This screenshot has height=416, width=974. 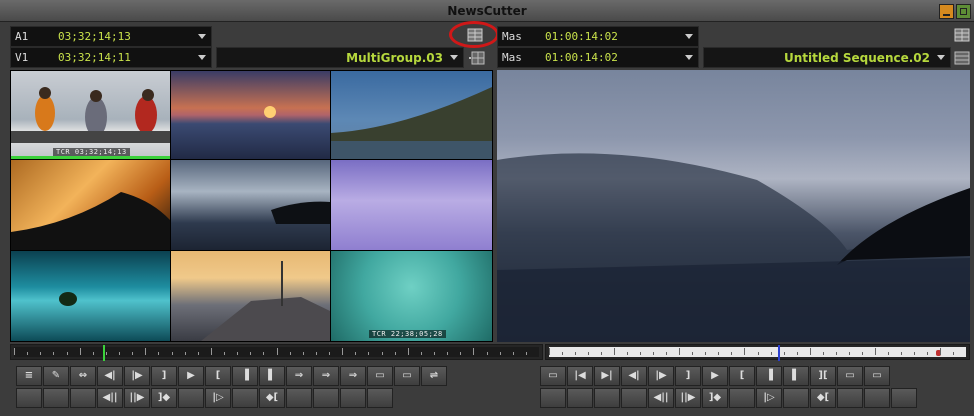 What do you see at coordinates (580, 376) in the screenshot?
I see `control-button: |◀` at bounding box center [580, 376].